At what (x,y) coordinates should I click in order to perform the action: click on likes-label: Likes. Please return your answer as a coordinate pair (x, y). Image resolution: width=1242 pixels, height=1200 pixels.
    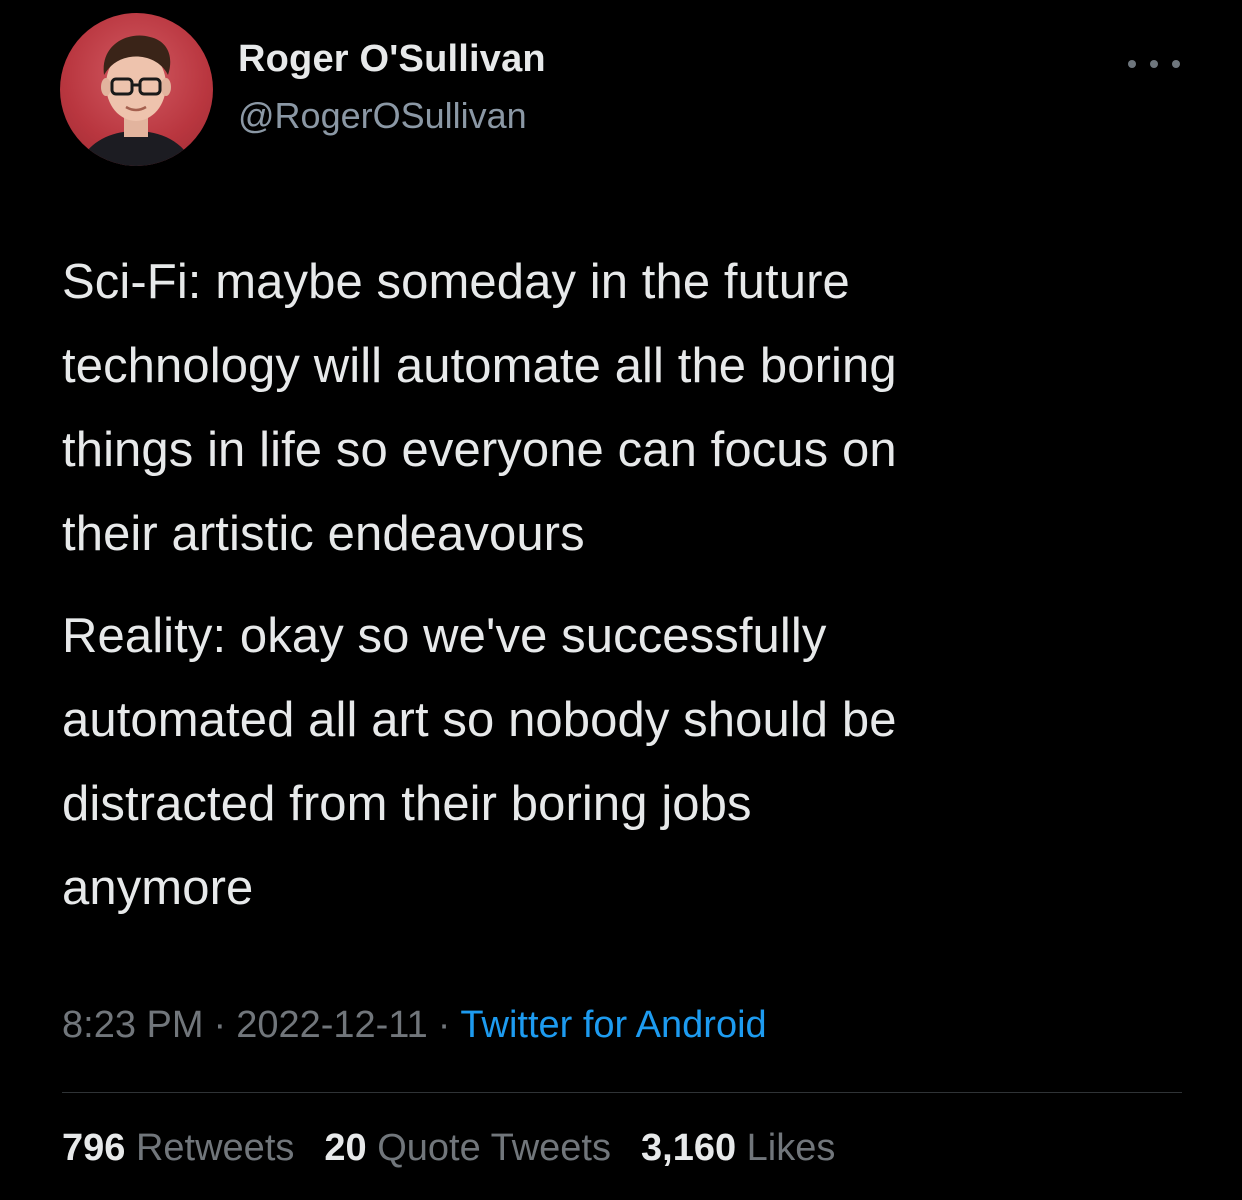
    Looking at the image, I should click on (791, 1148).